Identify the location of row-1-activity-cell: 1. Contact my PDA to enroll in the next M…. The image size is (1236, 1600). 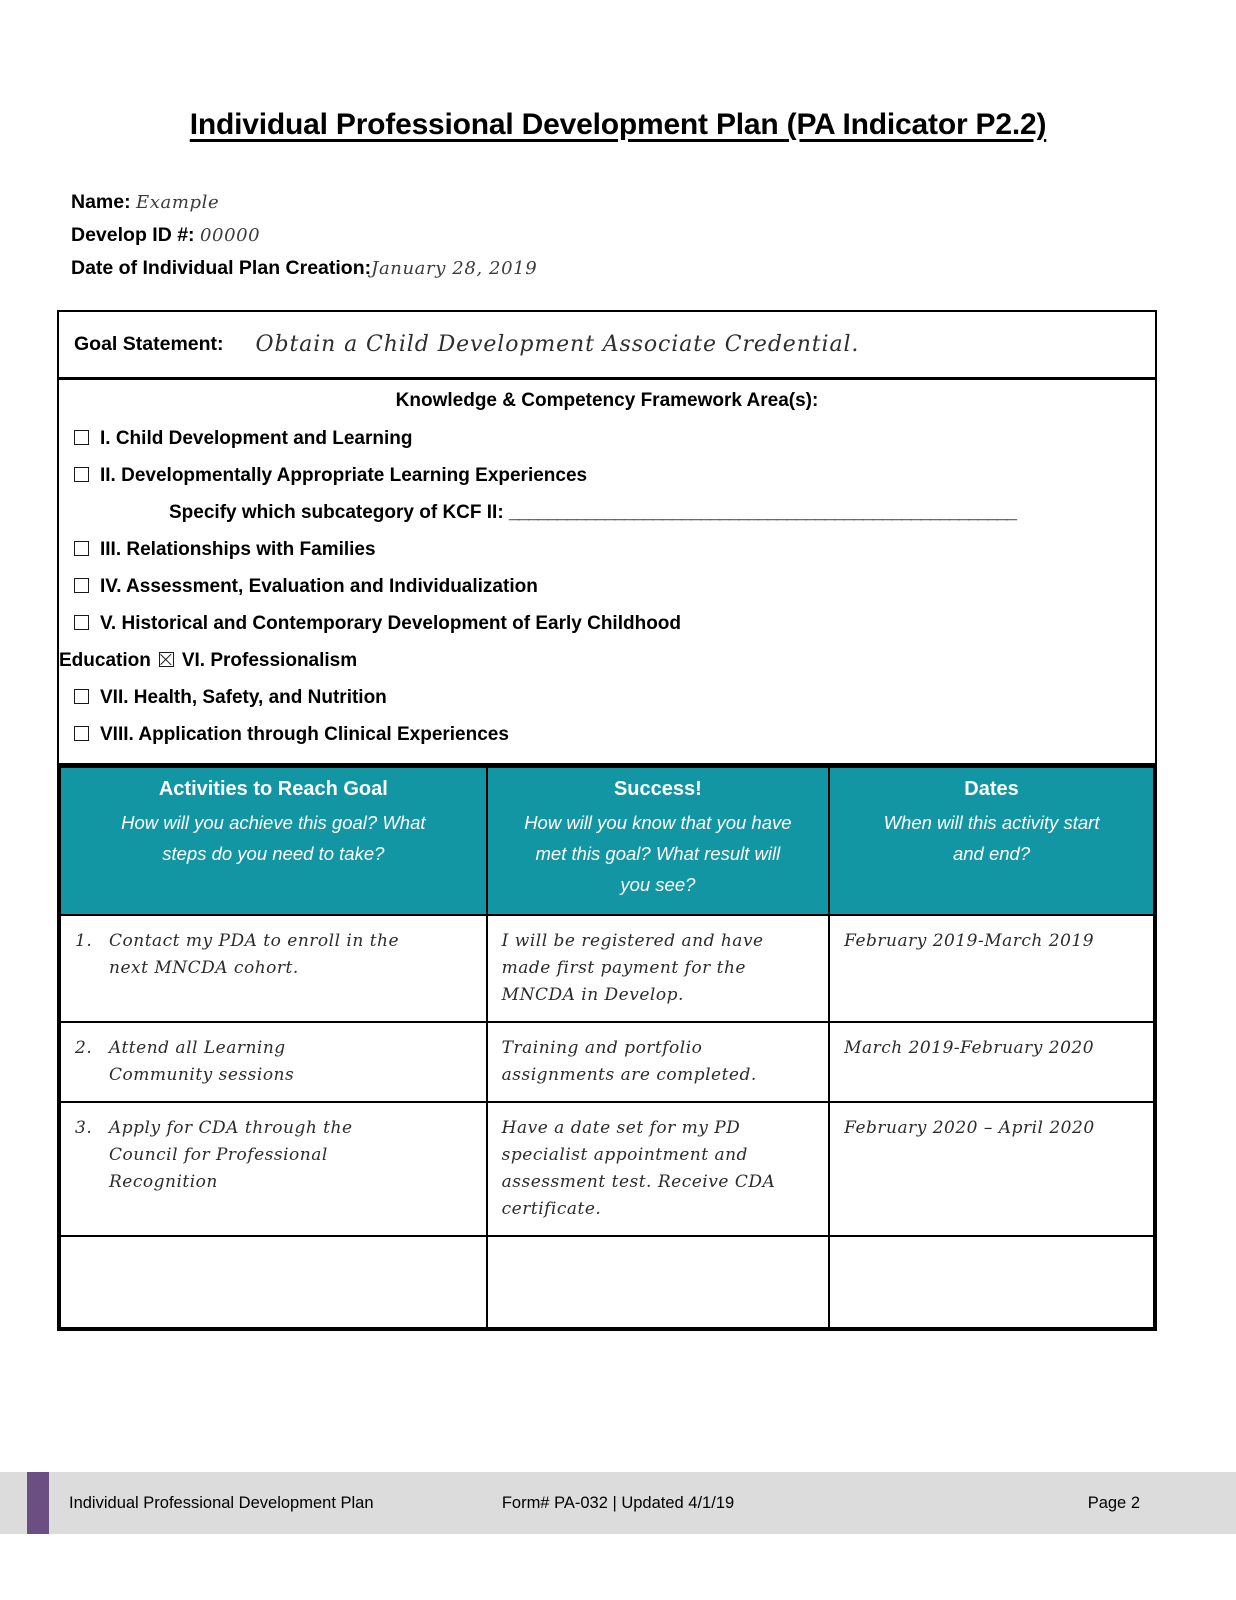
(273, 968).